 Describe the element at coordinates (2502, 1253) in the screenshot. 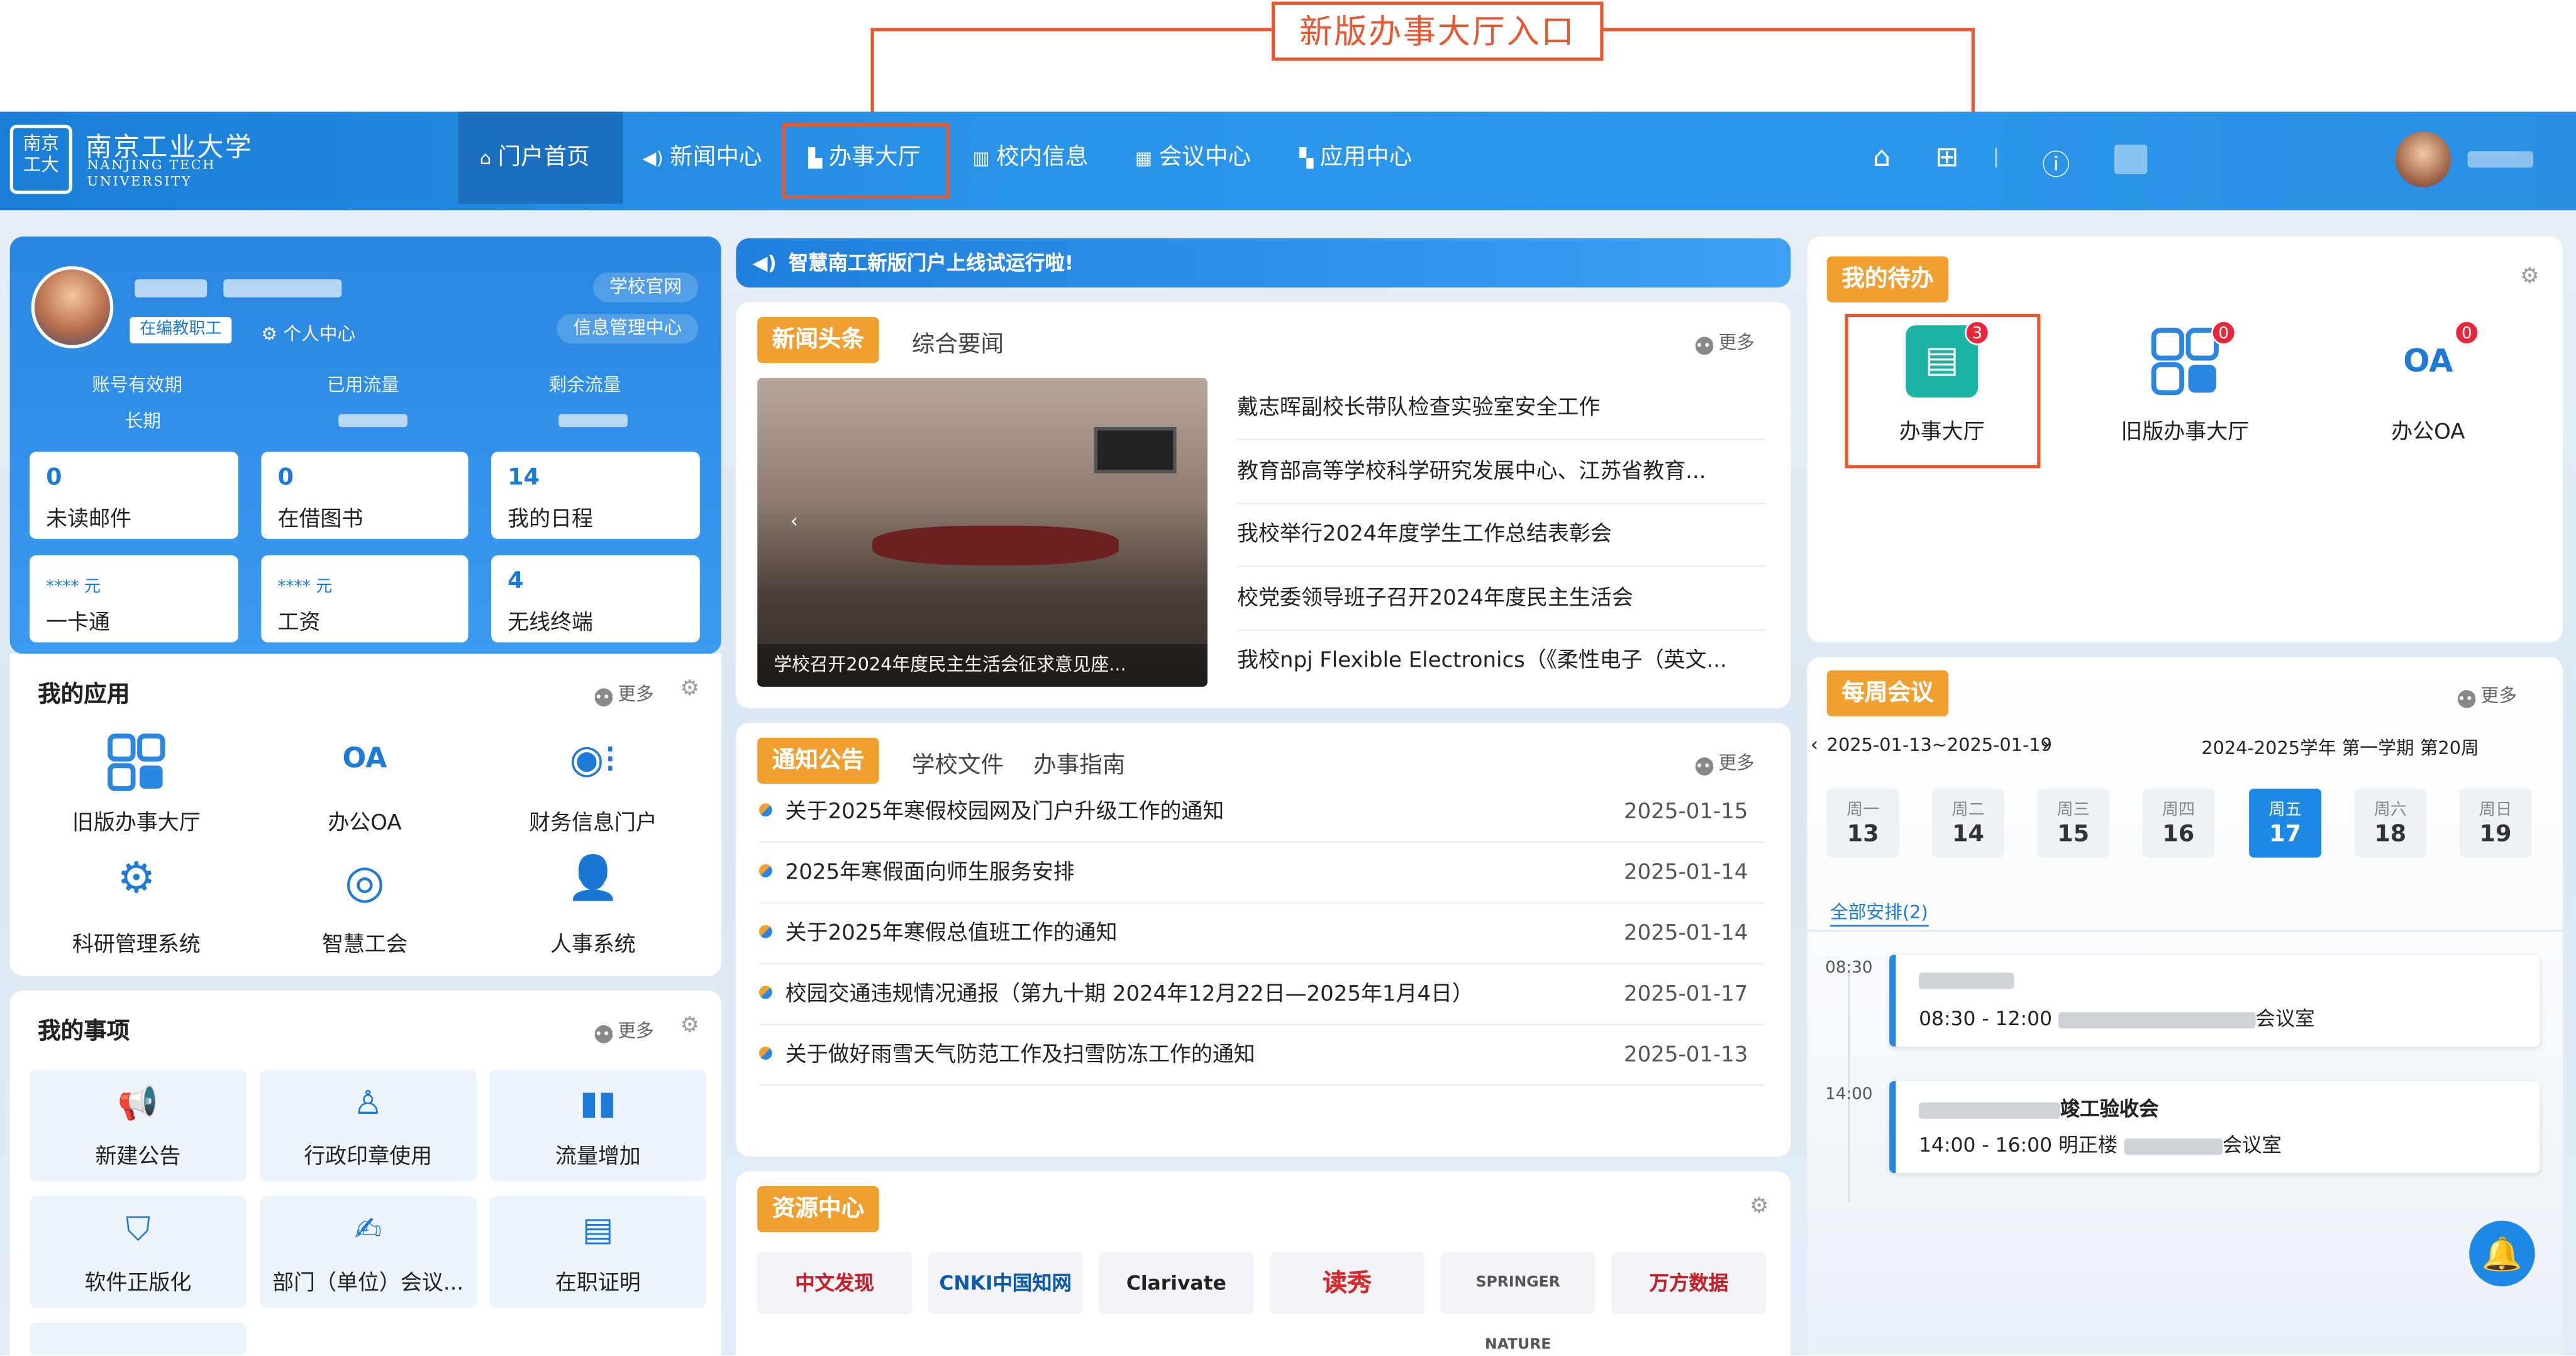

I see `bell-icon: 🔔` at that location.